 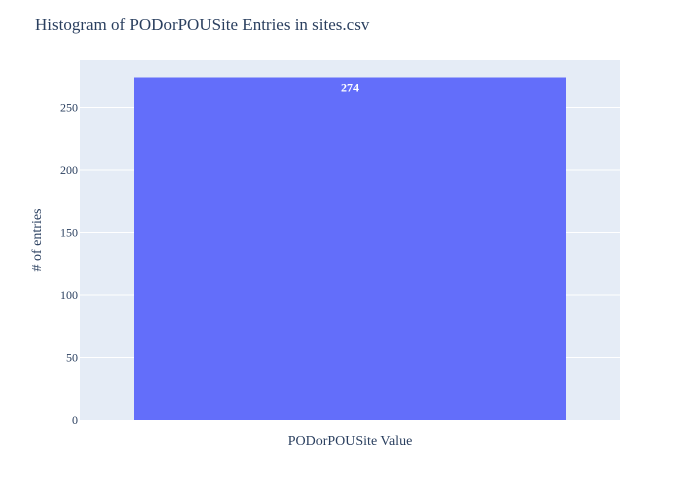 What do you see at coordinates (72, 358) in the screenshot?
I see `y-tick-label: 50` at bounding box center [72, 358].